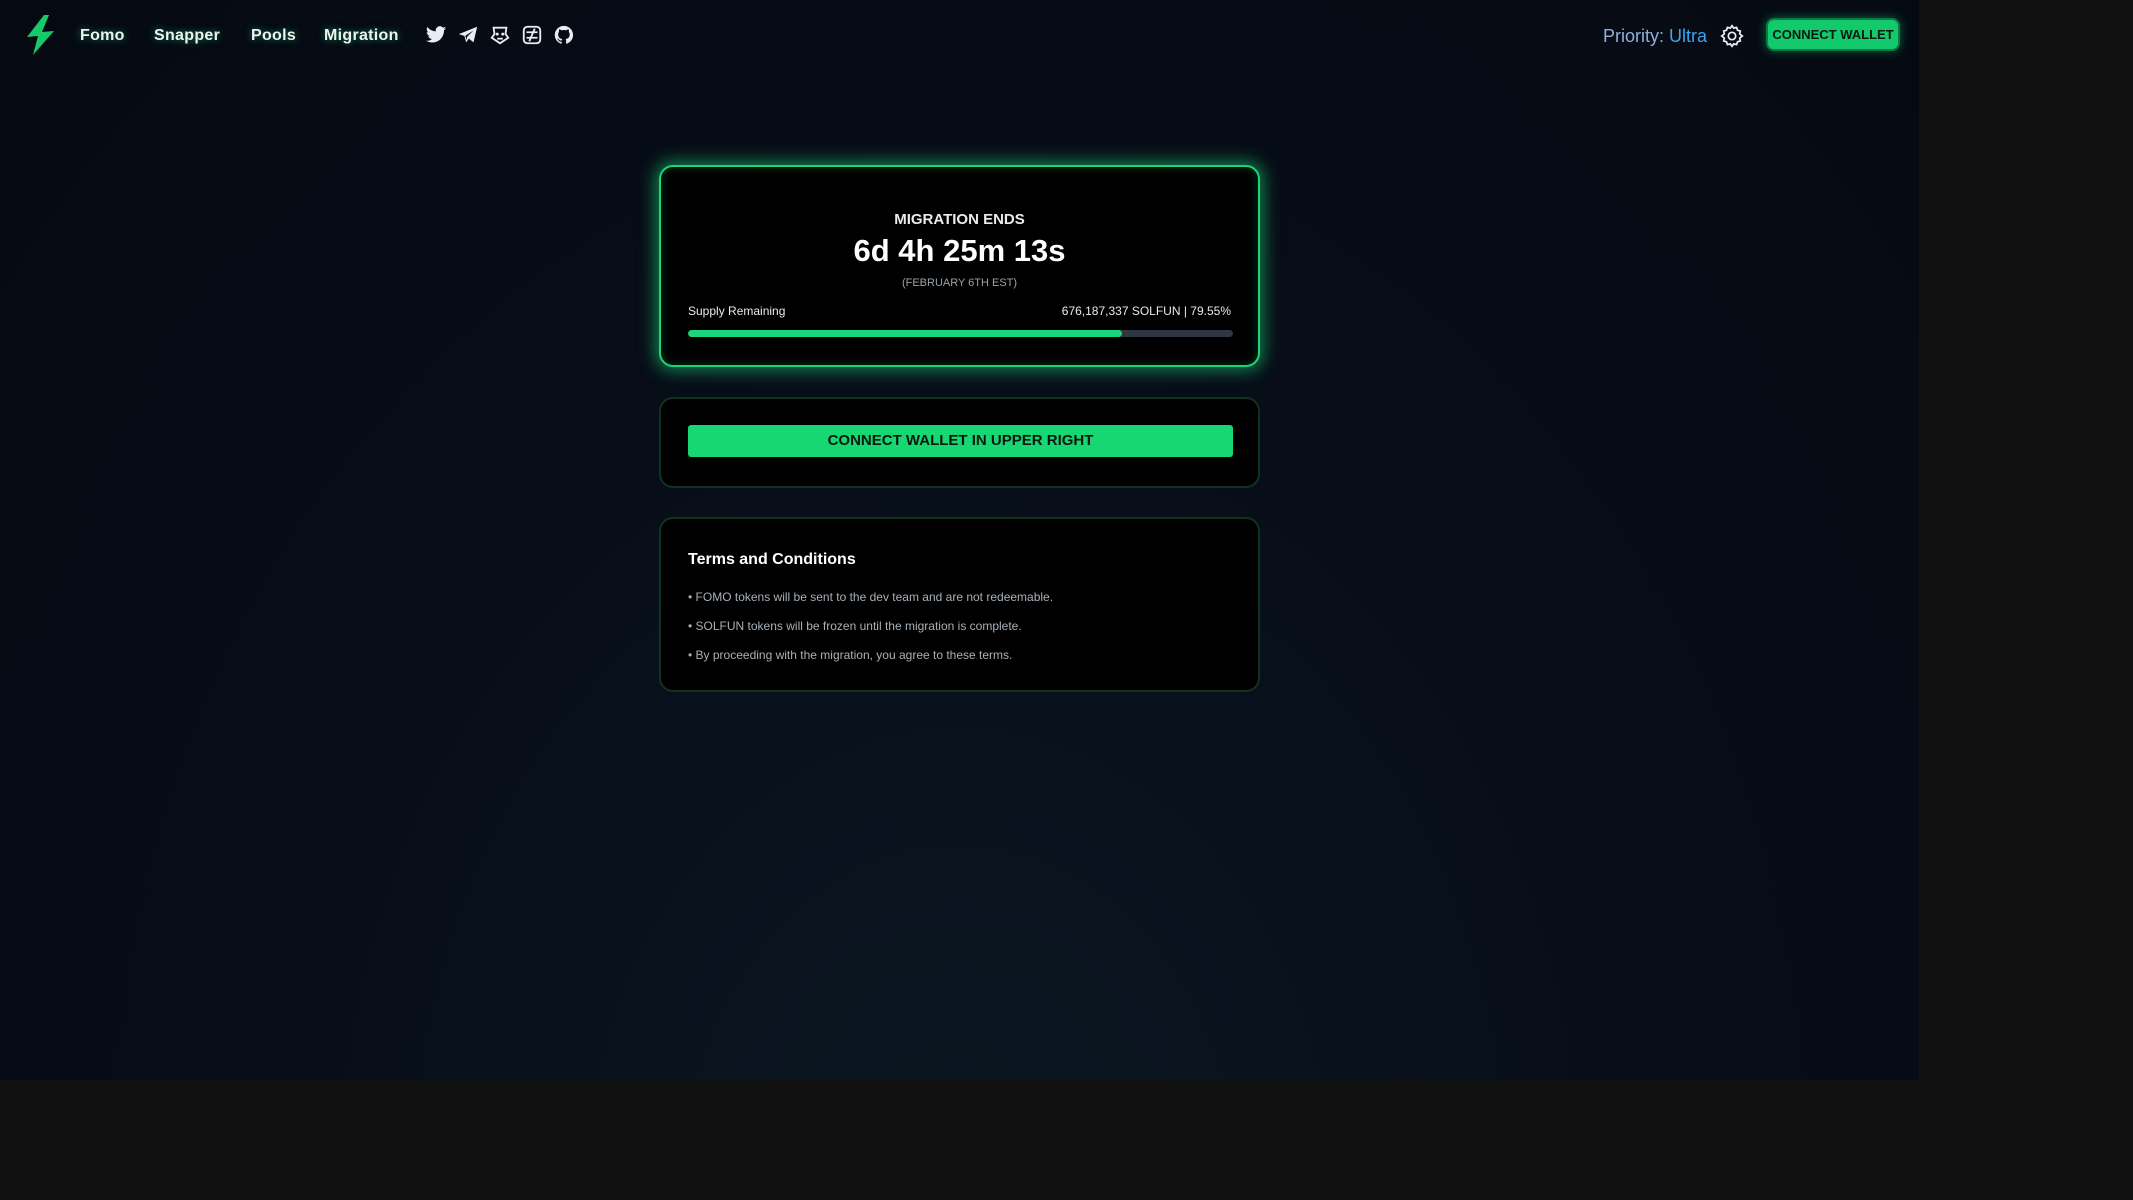 The width and height of the screenshot is (2133, 1200). What do you see at coordinates (1833, 34) in the screenshot?
I see `connect-wallet-button: CONNECT WALLET` at bounding box center [1833, 34].